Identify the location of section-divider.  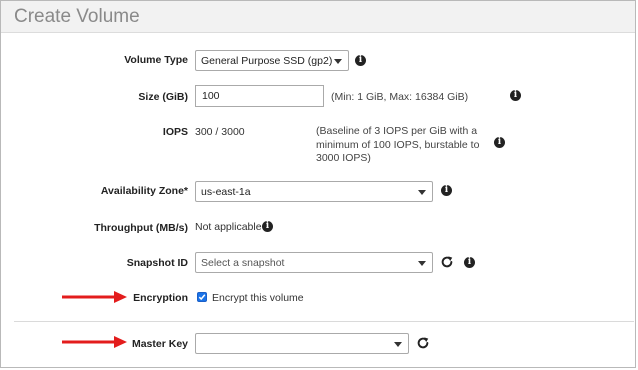
(324, 321).